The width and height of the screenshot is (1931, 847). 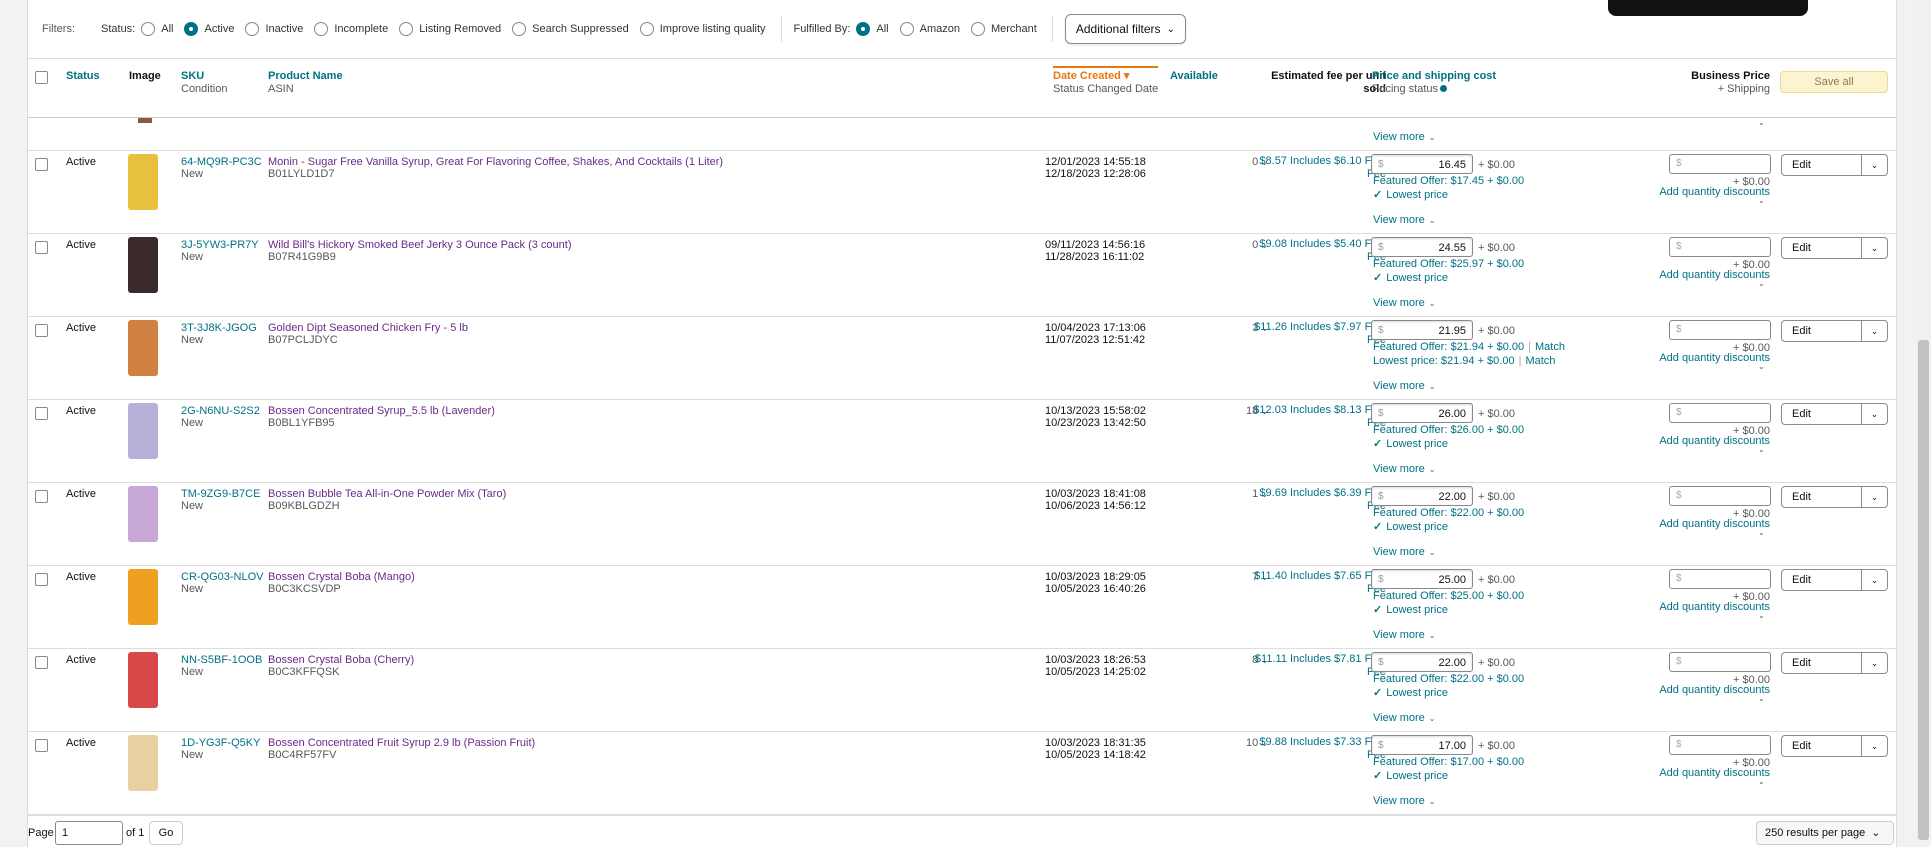 What do you see at coordinates (1708, 8) in the screenshot?
I see `header-dark-button` at bounding box center [1708, 8].